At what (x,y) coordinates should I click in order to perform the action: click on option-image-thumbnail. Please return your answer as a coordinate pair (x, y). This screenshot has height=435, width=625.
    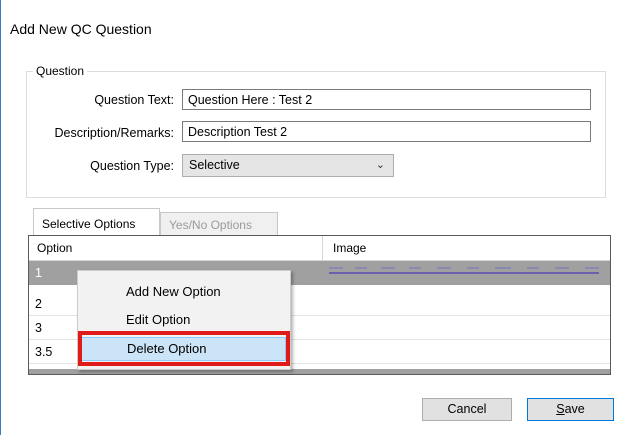
    Looking at the image, I should click on (466, 271).